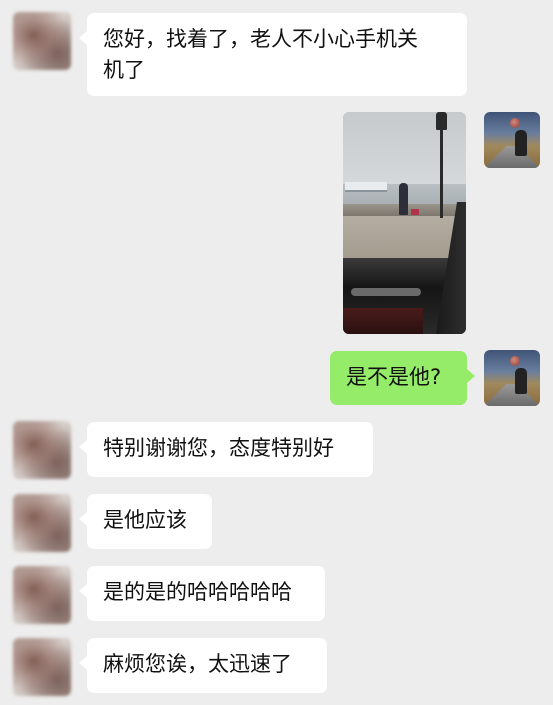  What do you see at coordinates (441, 121) in the screenshot?
I see `photo-lamp` at bounding box center [441, 121].